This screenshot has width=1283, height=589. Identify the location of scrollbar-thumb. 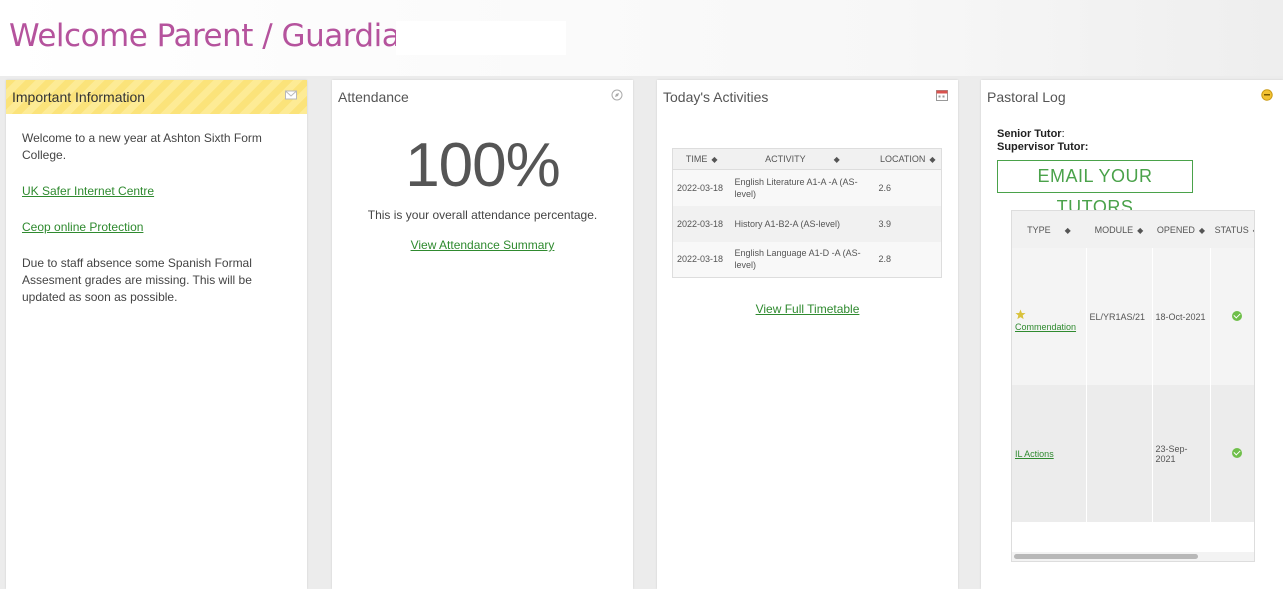
(1106, 556).